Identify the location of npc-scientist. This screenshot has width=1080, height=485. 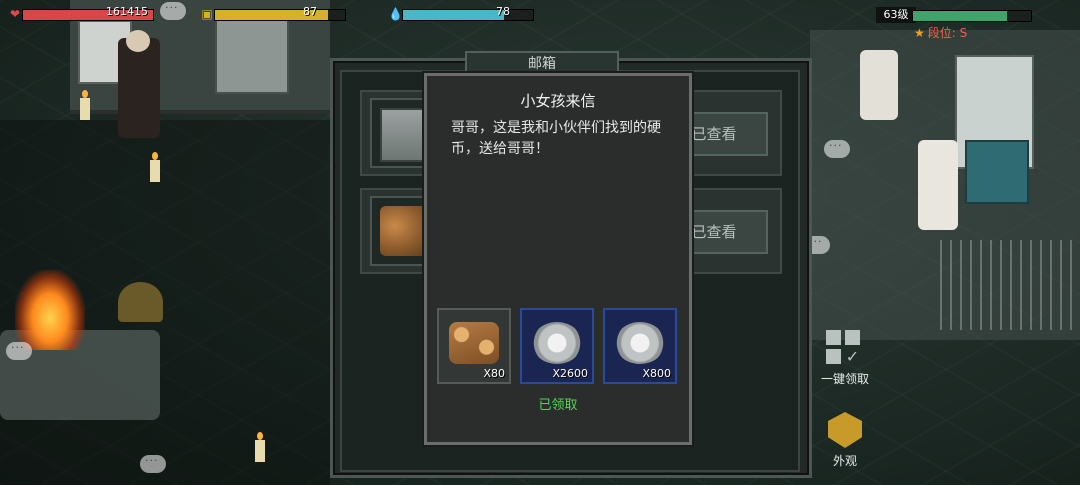
(879, 85).